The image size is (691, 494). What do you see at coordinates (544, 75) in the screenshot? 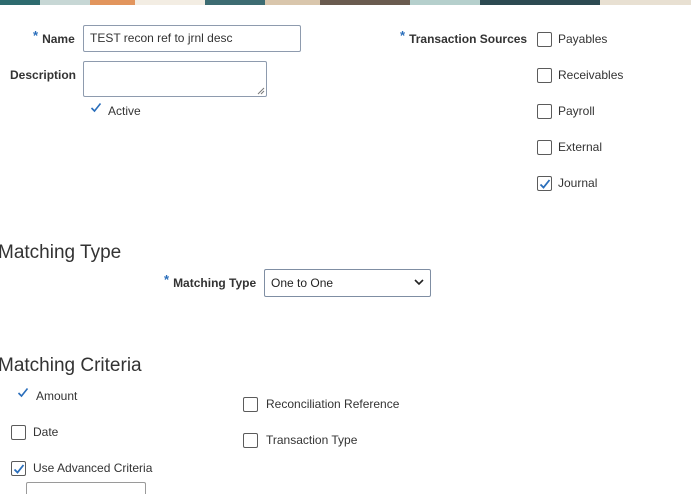
I see `receivables-checkbox` at bounding box center [544, 75].